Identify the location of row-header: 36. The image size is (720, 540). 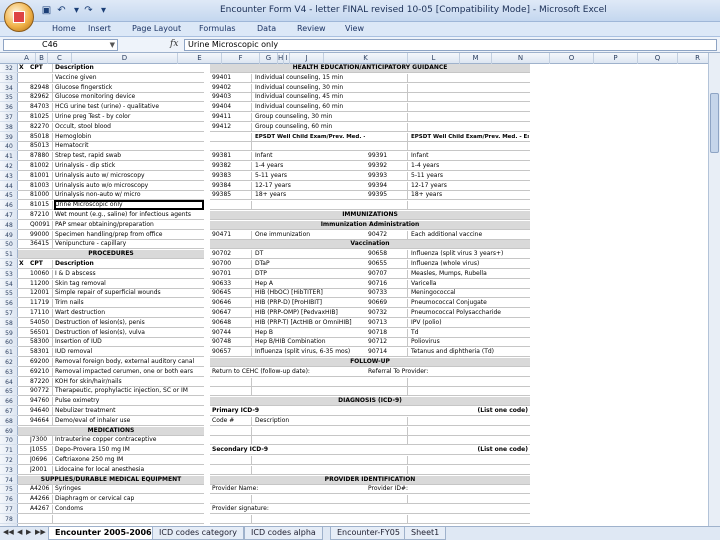
(9, 108).